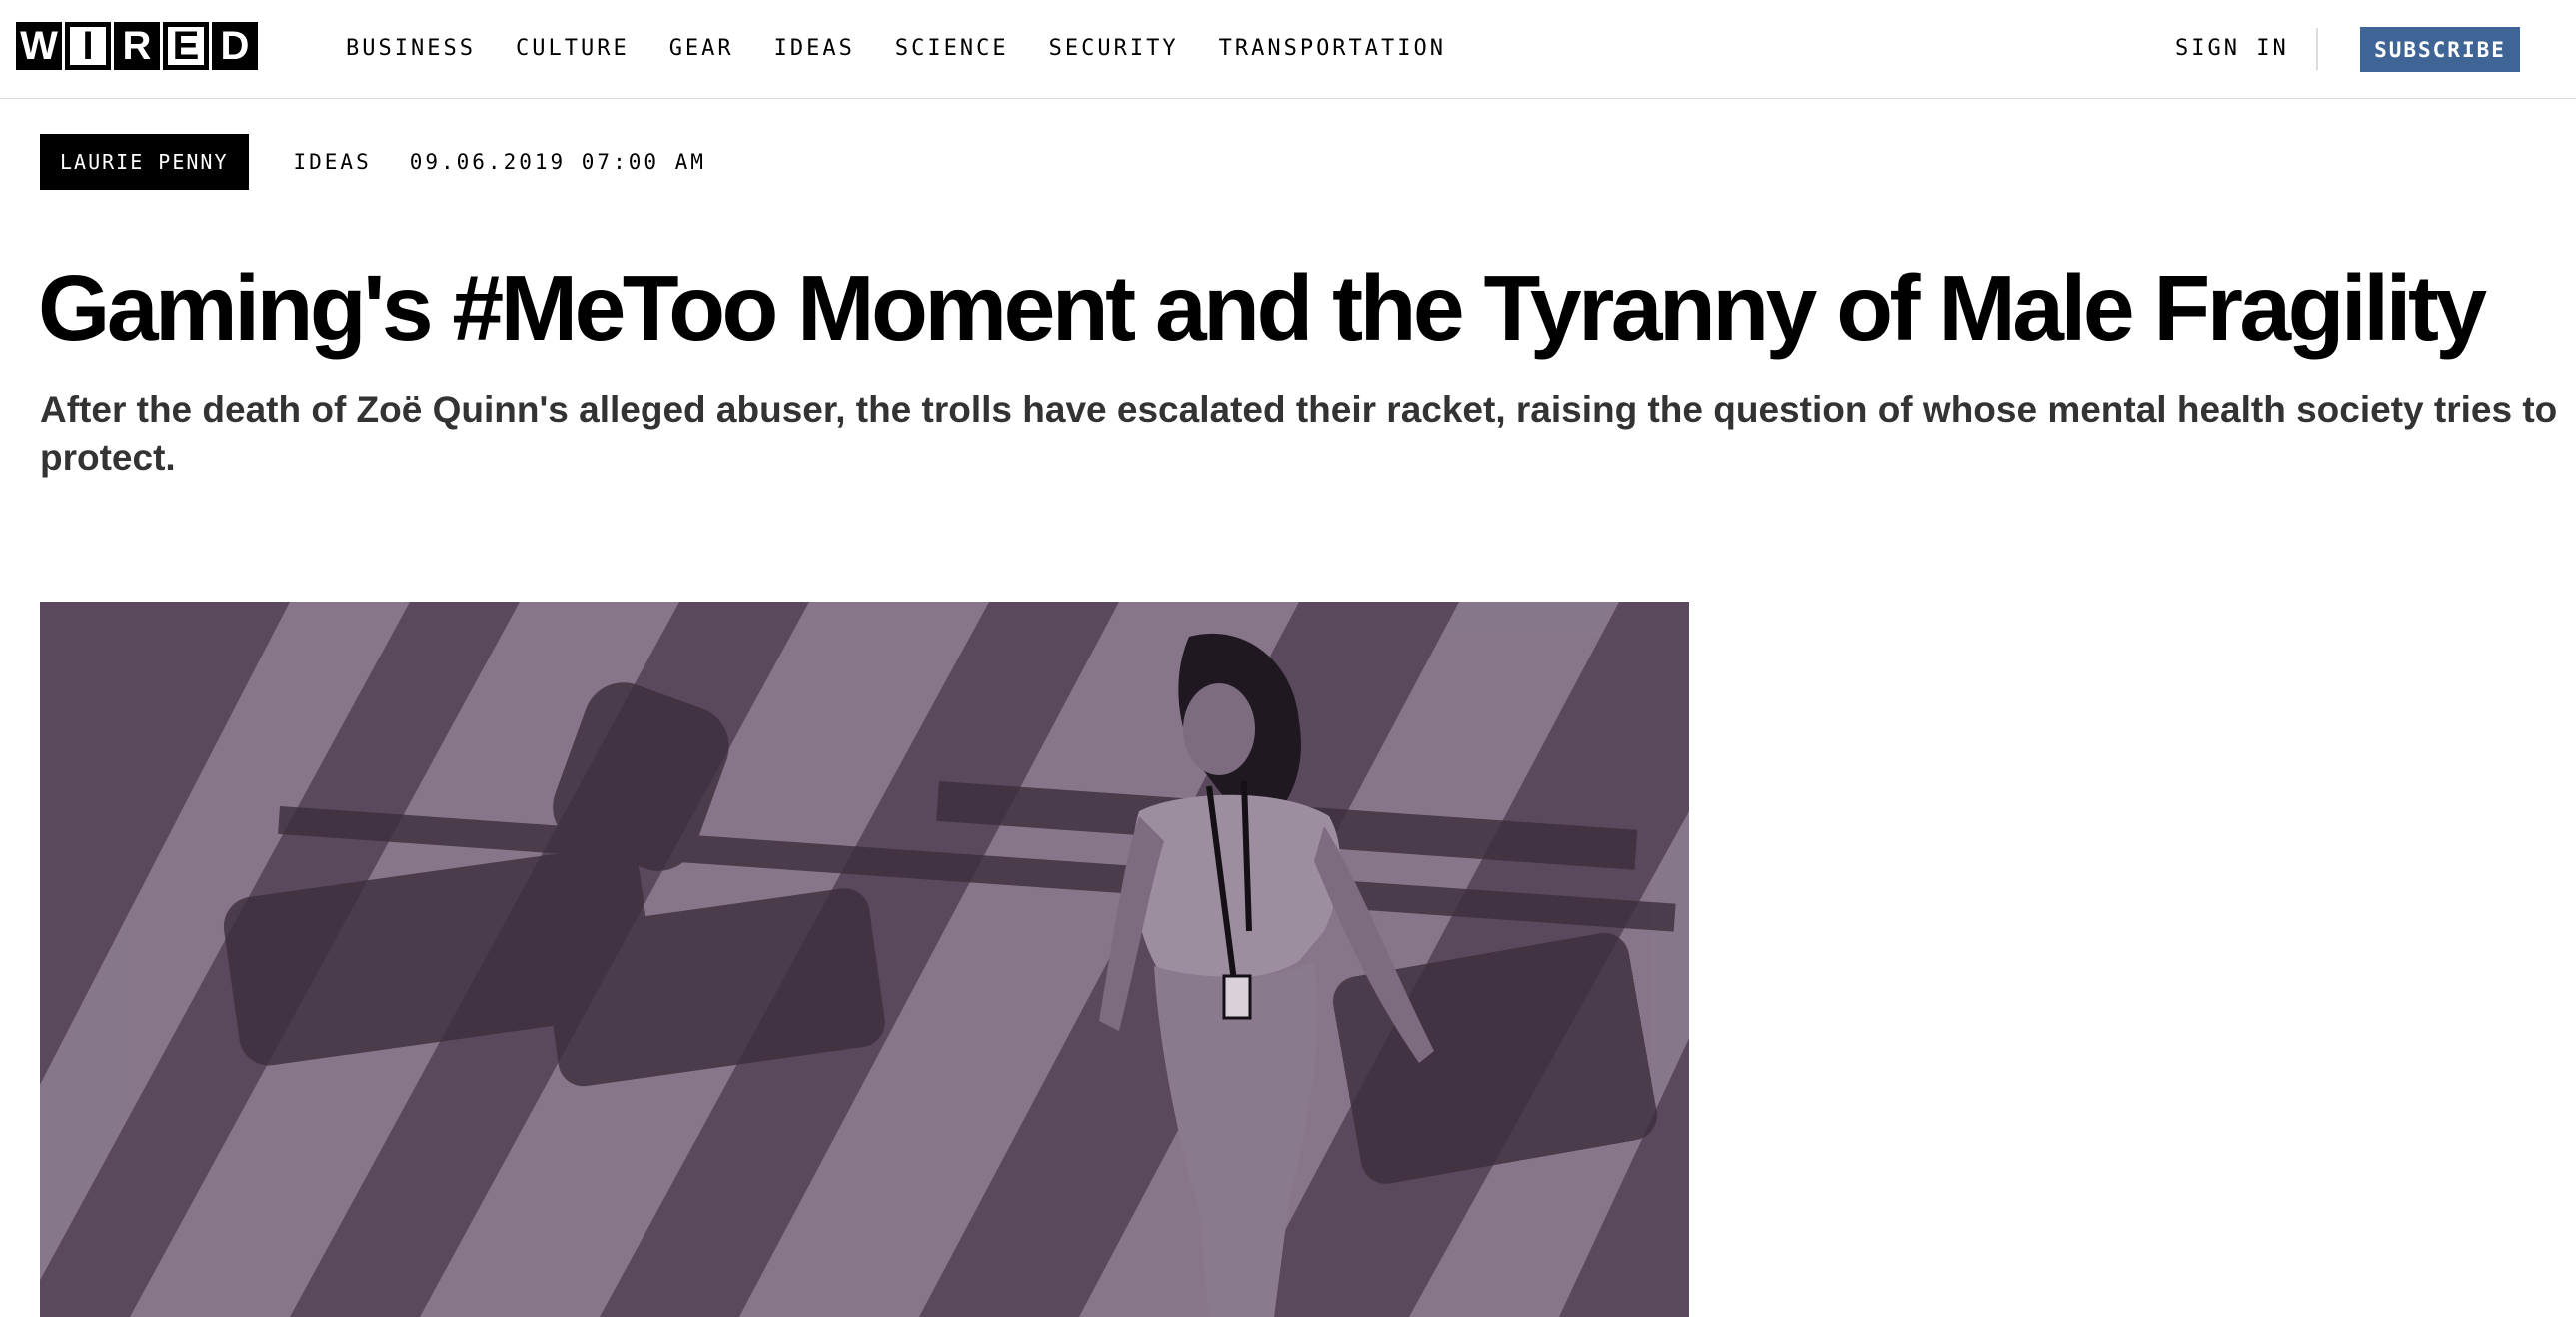 Image resolution: width=2576 pixels, height=1317 pixels. What do you see at coordinates (88, 46) in the screenshot?
I see `logo-letter-i: I` at bounding box center [88, 46].